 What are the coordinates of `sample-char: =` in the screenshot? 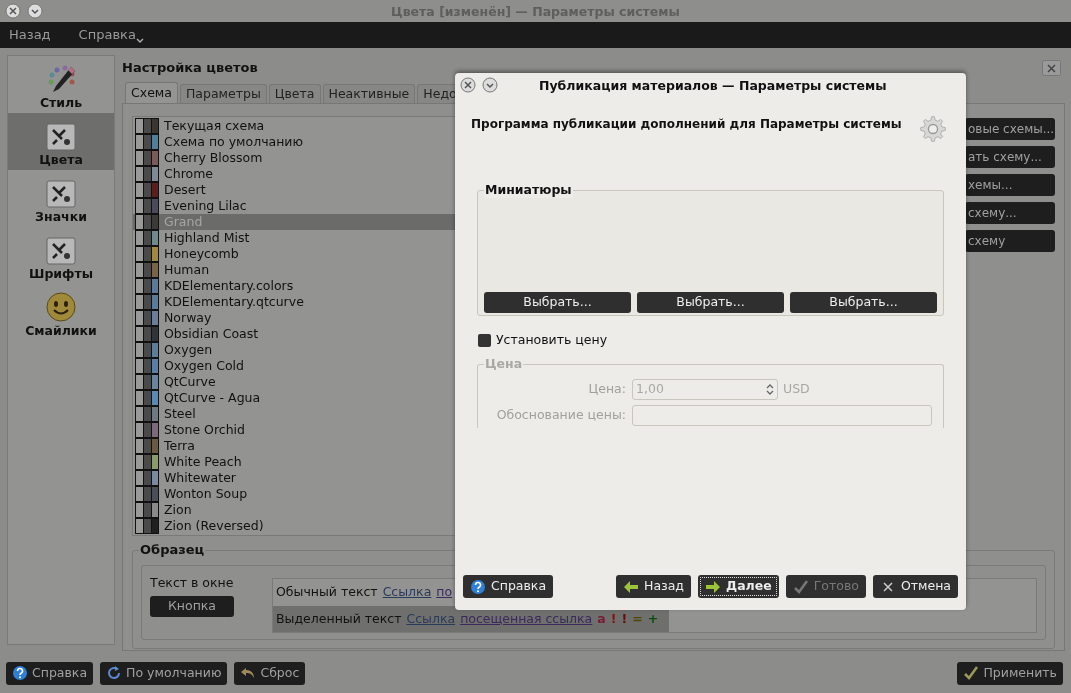 It's located at (637, 618).